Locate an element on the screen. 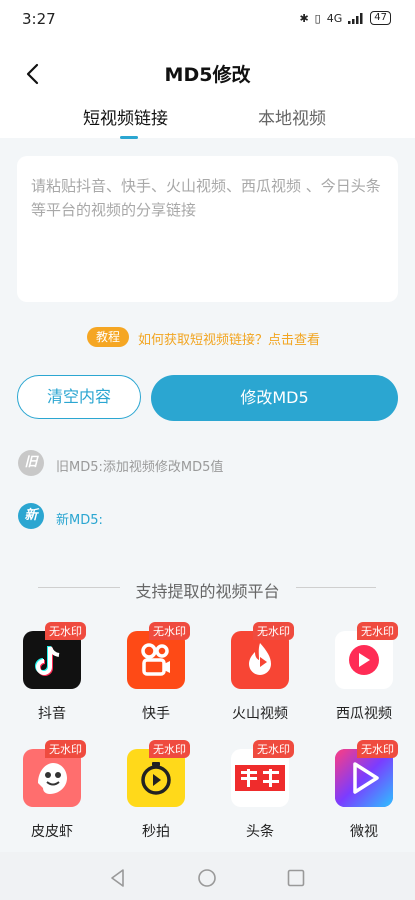  bluetooth-icon: ✱ is located at coordinates (304, 18).